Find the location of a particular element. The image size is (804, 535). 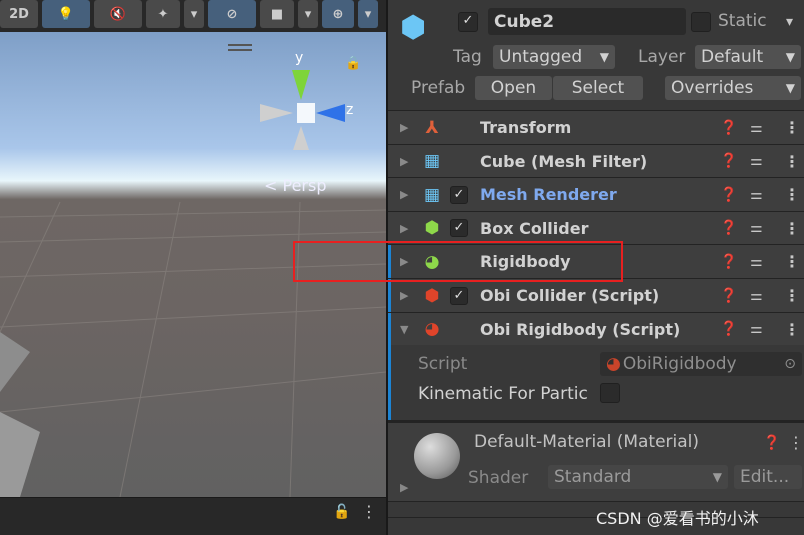

persp-label: < Persp is located at coordinates (295, 185).